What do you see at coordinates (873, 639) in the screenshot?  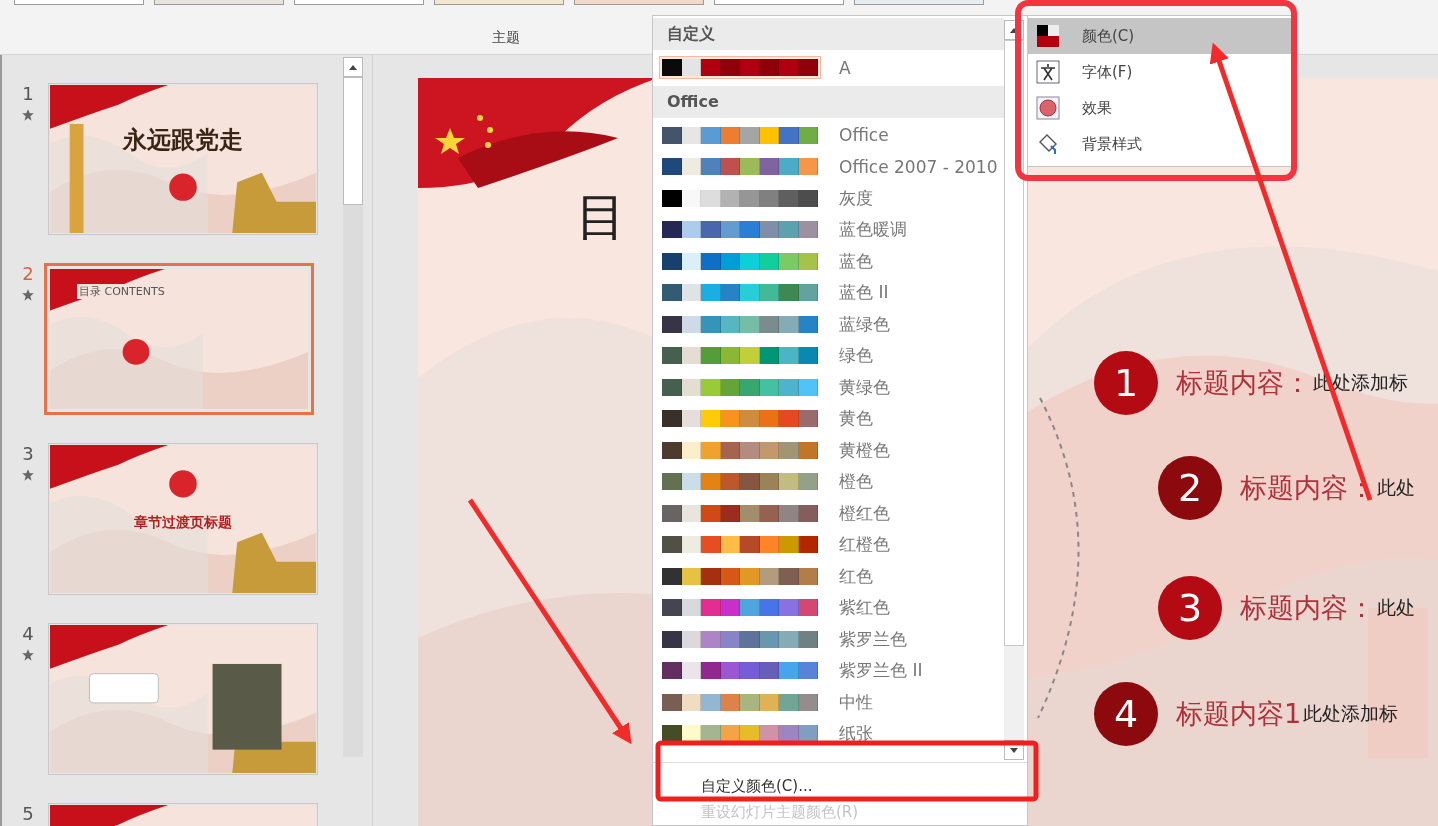 I see `palette-name: 紫罗兰色` at bounding box center [873, 639].